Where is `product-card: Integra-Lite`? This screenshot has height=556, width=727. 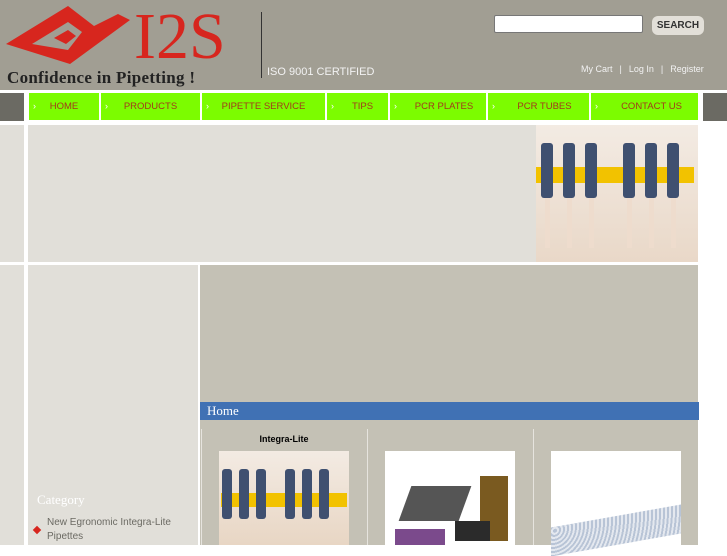 product-card: Integra-Lite is located at coordinates (283, 487).